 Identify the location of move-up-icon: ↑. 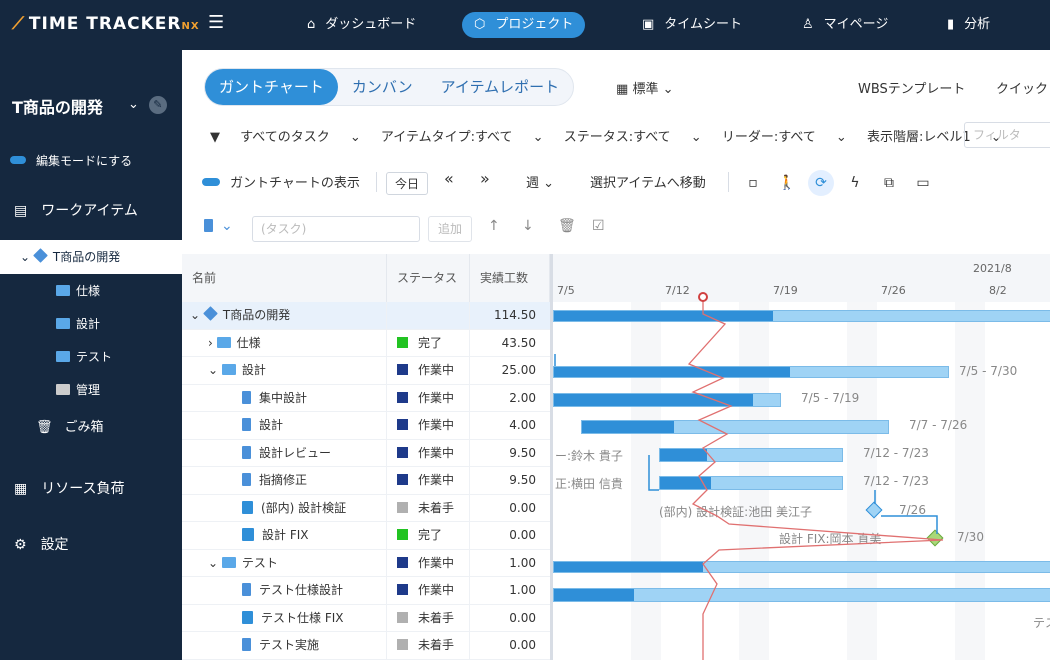
(494, 226).